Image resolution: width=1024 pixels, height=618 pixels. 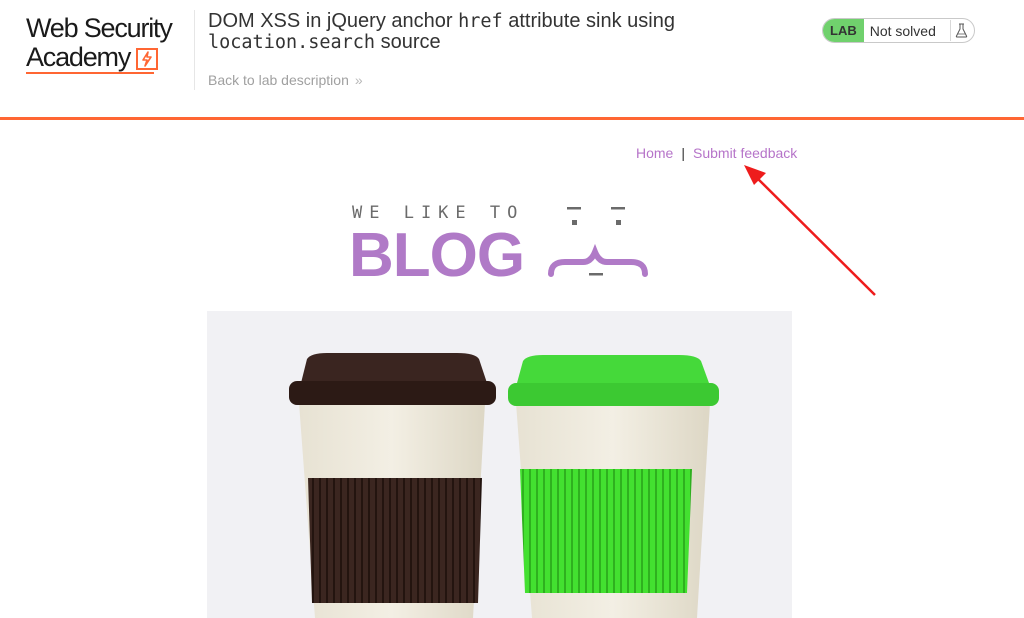 What do you see at coordinates (959, 30) in the screenshot?
I see `flask-icon` at bounding box center [959, 30].